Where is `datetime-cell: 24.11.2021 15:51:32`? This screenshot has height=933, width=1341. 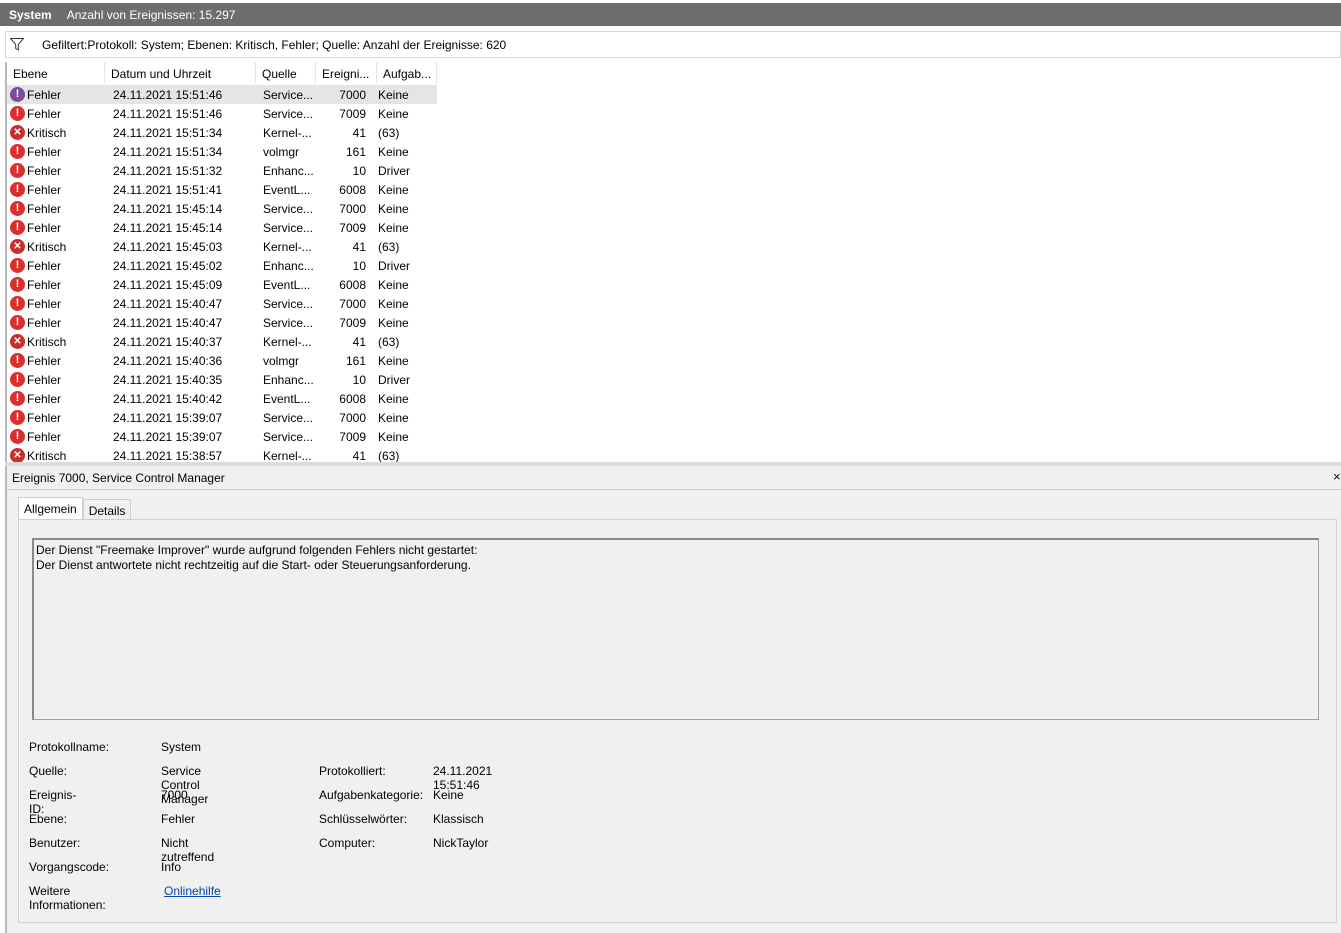 datetime-cell: 24.11.2021 15:51:32 is located at coordinates (168, 170).